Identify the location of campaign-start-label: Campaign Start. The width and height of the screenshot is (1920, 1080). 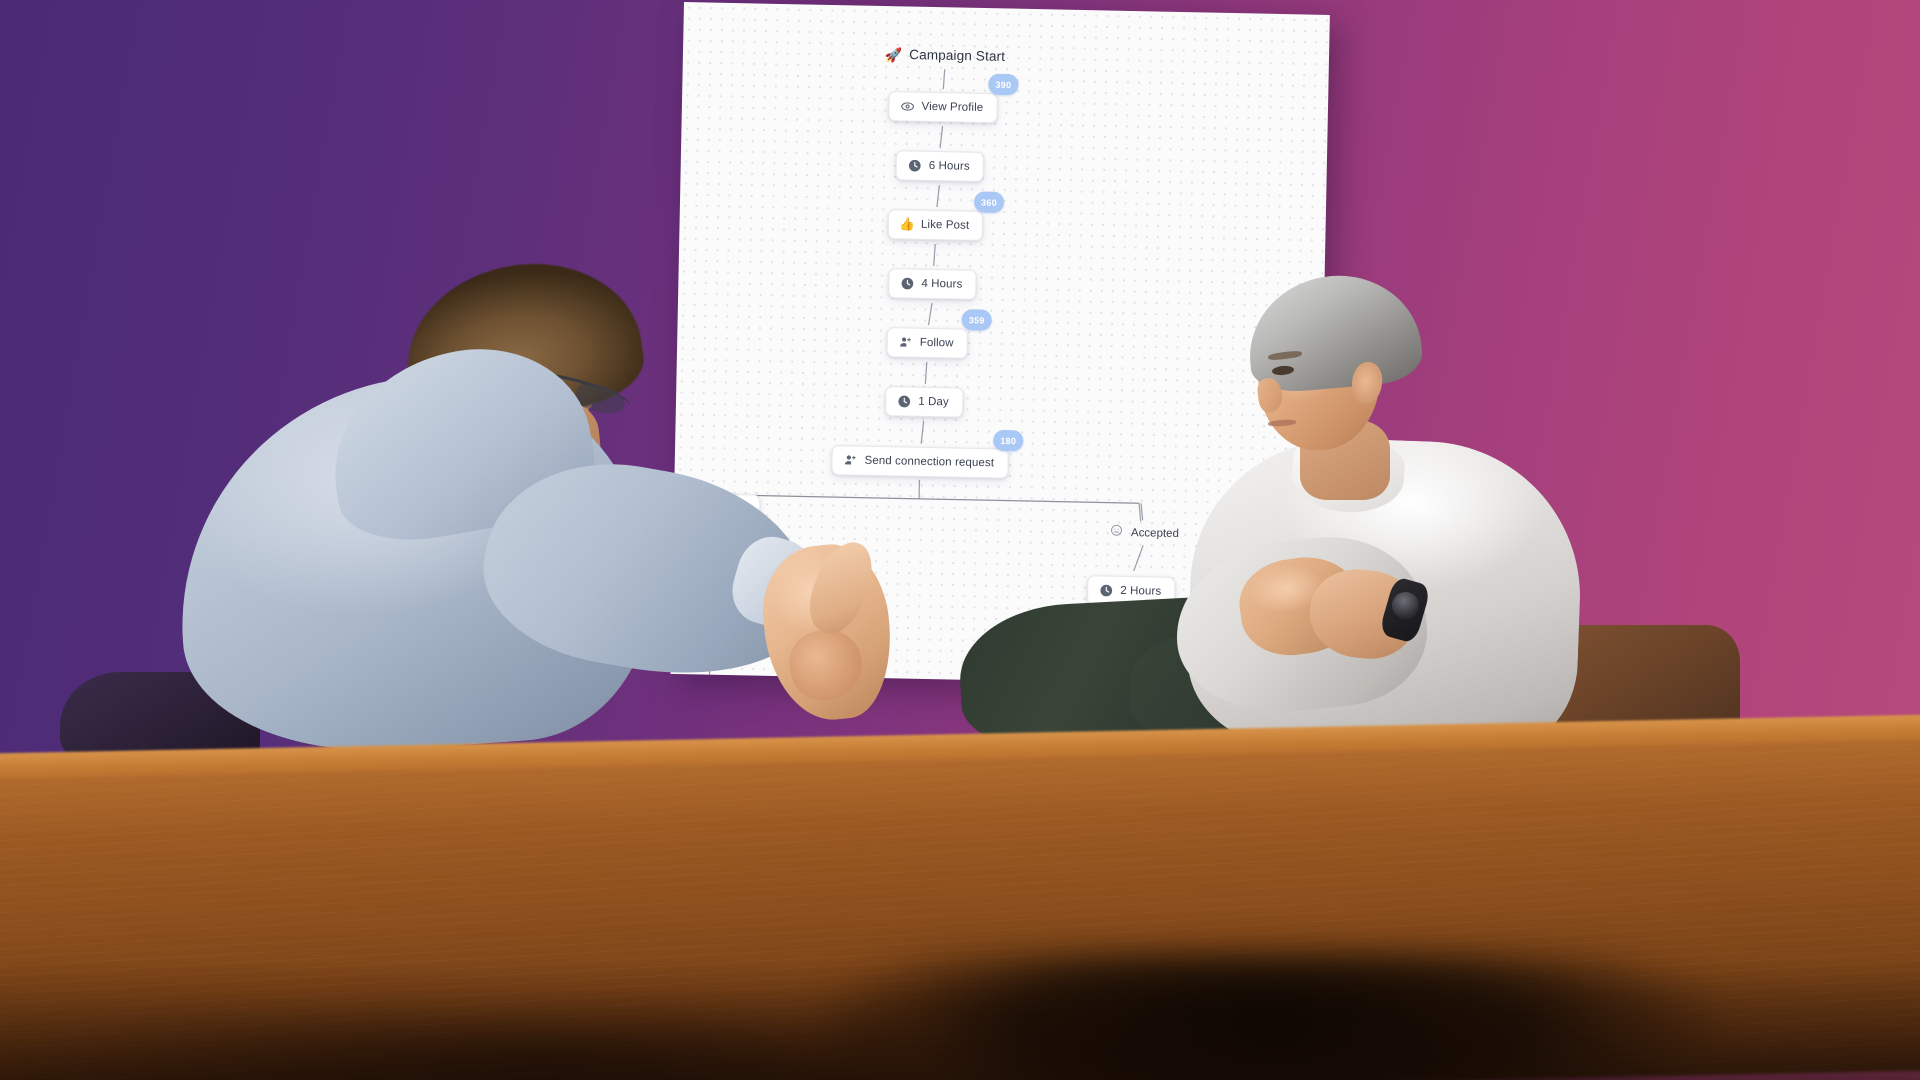
(957, 55).